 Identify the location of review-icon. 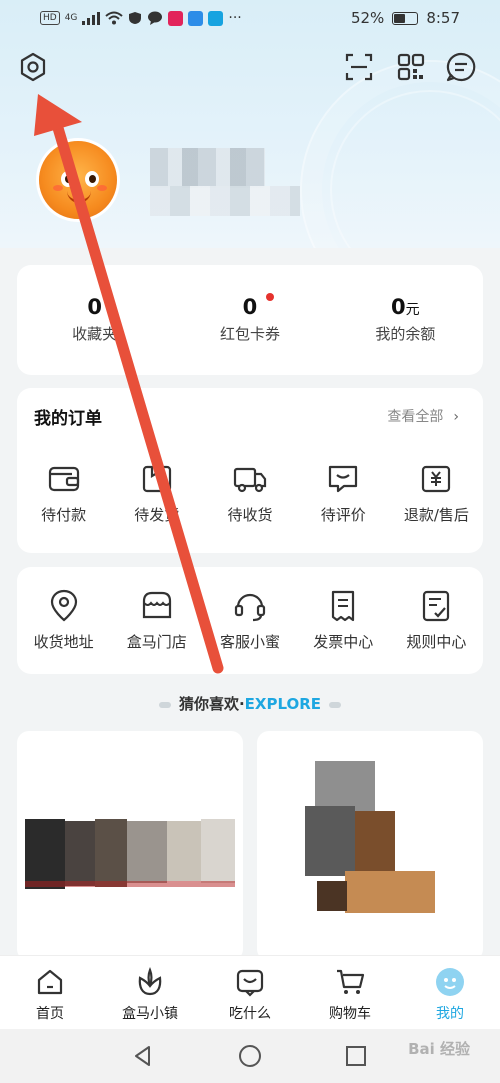
(343, 479).